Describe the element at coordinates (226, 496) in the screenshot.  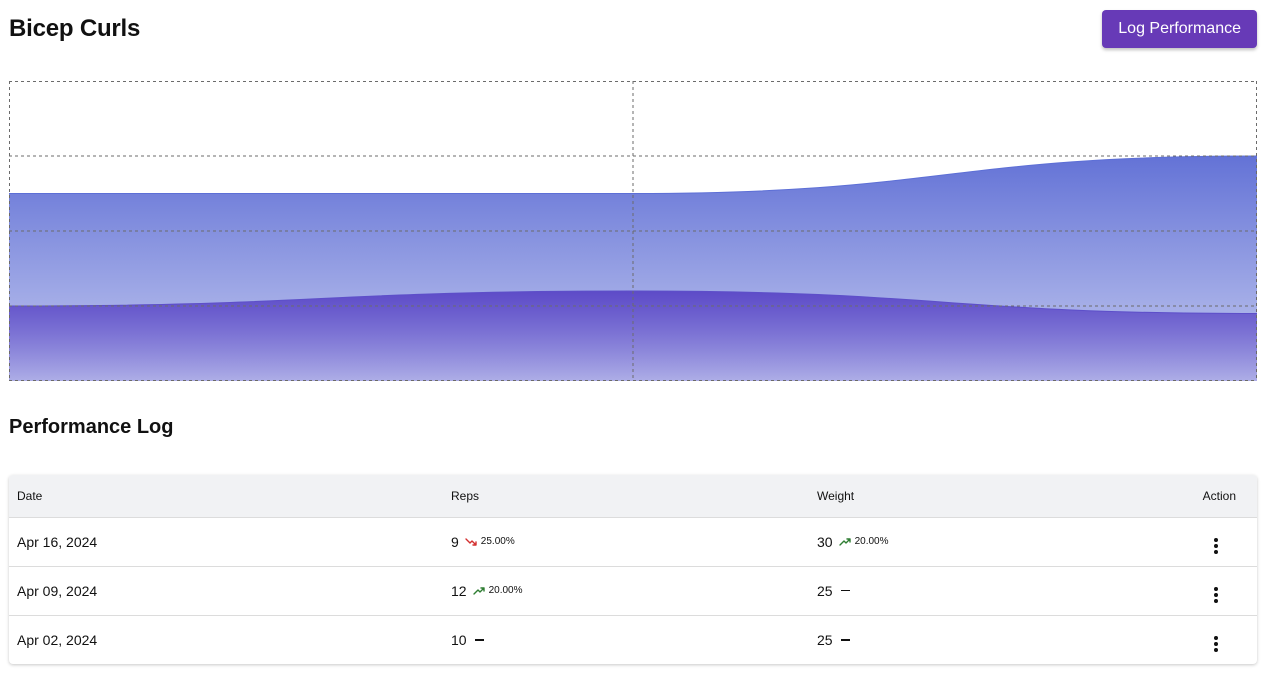
I see `column-header-date: Date` at that location.